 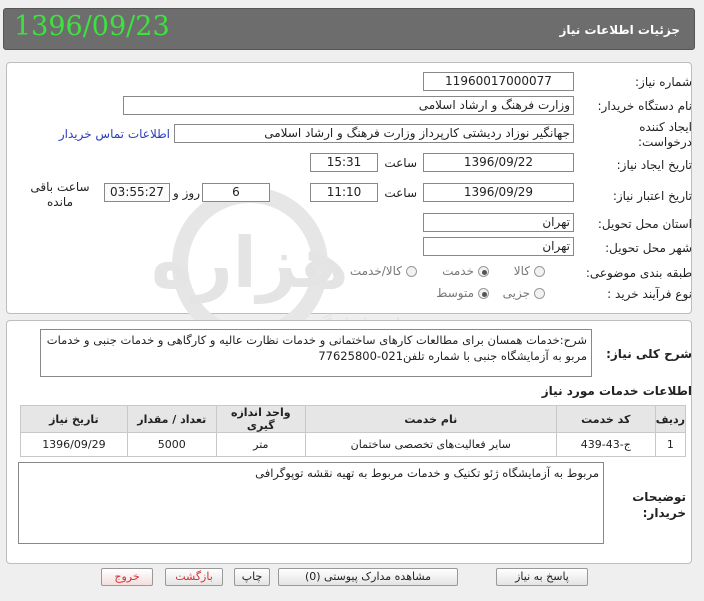 What do you see at coordinates (60, 194) in the screenshot?
I see `remaining-time-label: ساعت باقی مانده` at bounding box center [60, 194].